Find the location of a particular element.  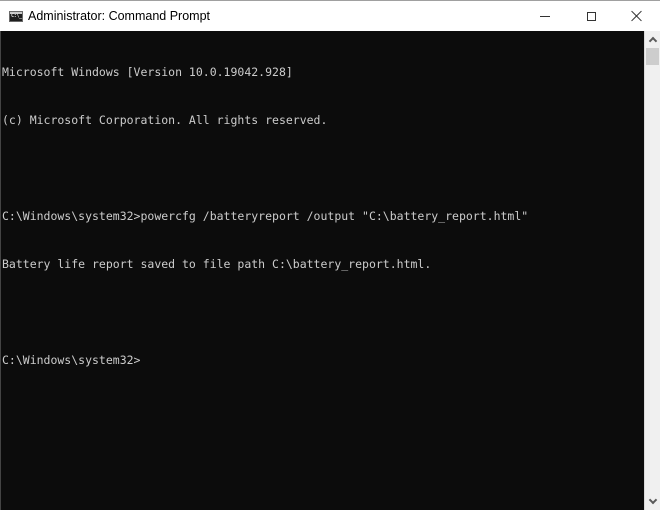

scroll-thumb is located at coordinates (652, 56).